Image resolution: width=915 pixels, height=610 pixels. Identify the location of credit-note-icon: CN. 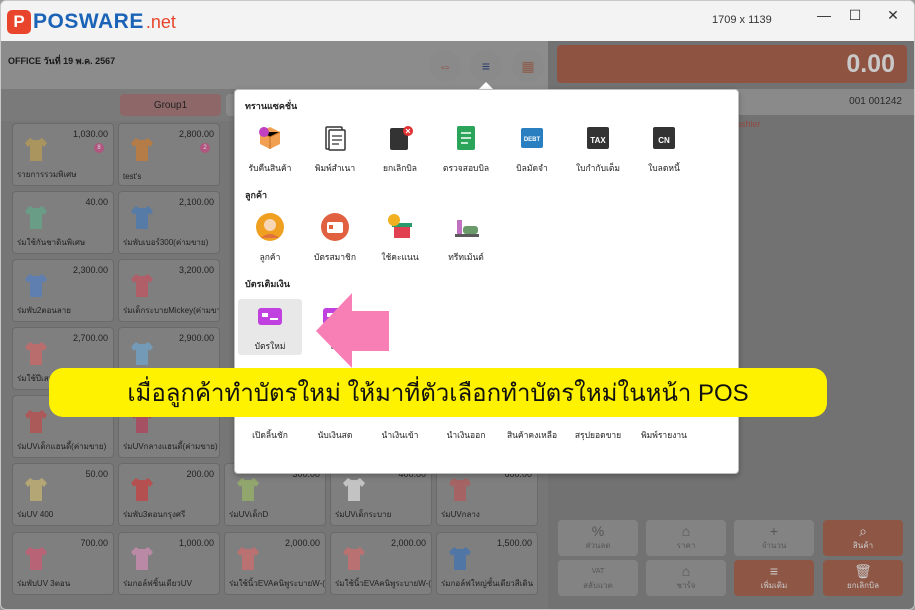
(664, 139).